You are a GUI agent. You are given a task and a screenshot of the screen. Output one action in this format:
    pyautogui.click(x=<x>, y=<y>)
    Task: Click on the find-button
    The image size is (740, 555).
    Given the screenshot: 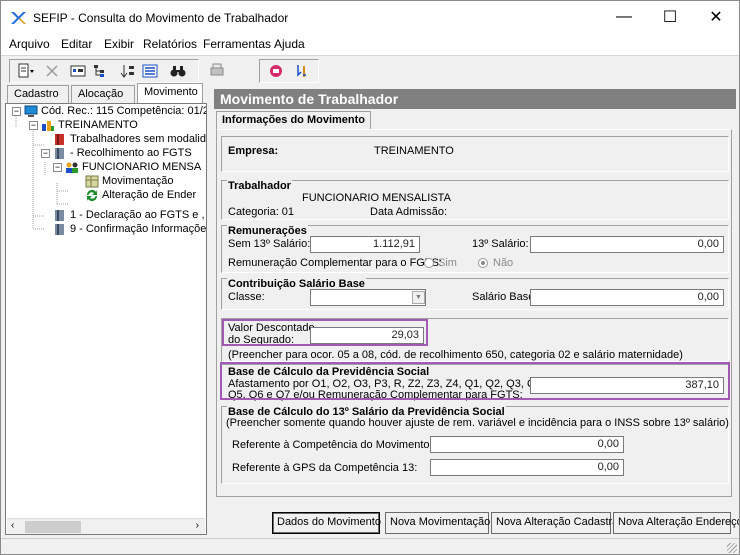 What is the action you would take?
    pyautogui.click(x=178, y=71)
    